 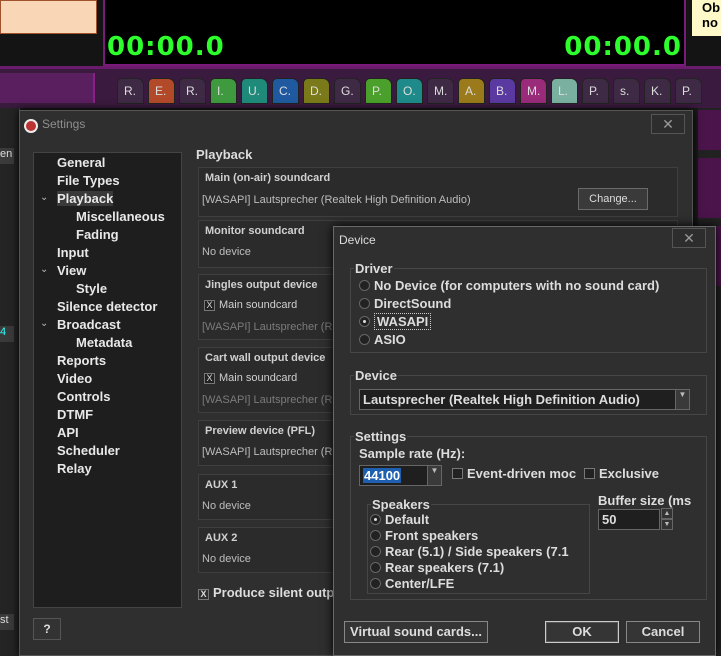 What do you see at coordinates (268, 178) in the screenshot?
I see `main-soundcard-label: Main (on-air) soundcard` at bounding box center [268, 178].